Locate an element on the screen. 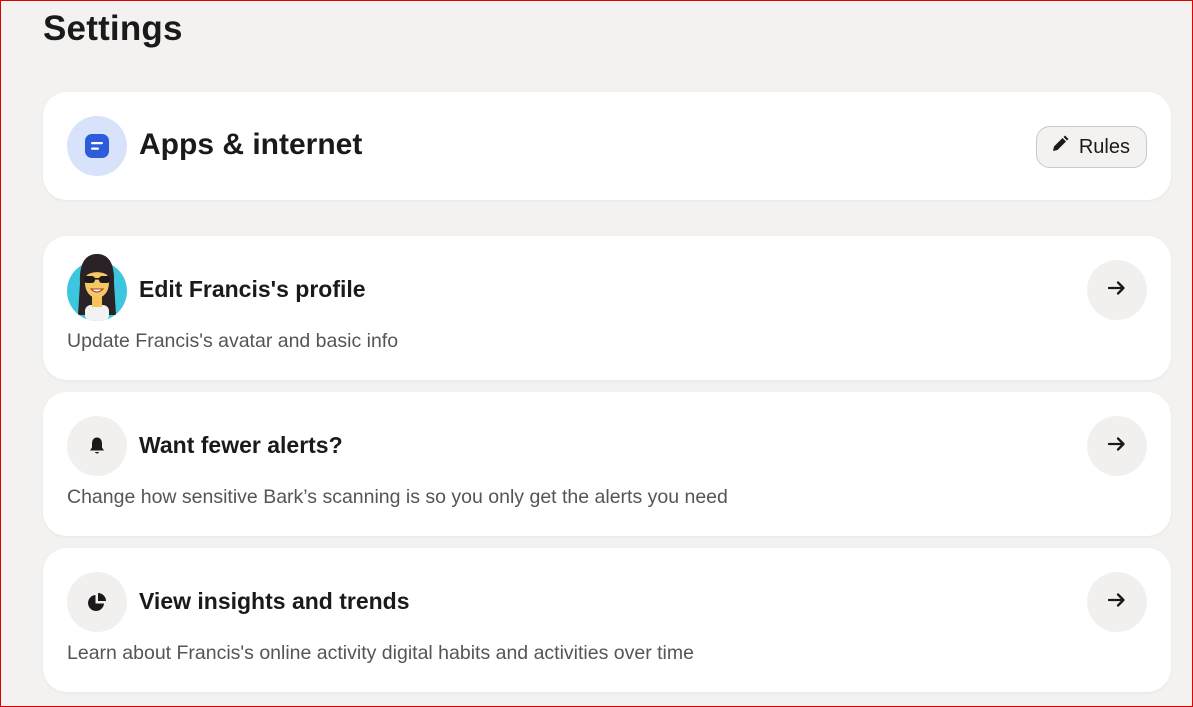 The width and height of the screenshot is (1193, 707). document-icon is located at coordinates (97, 146).